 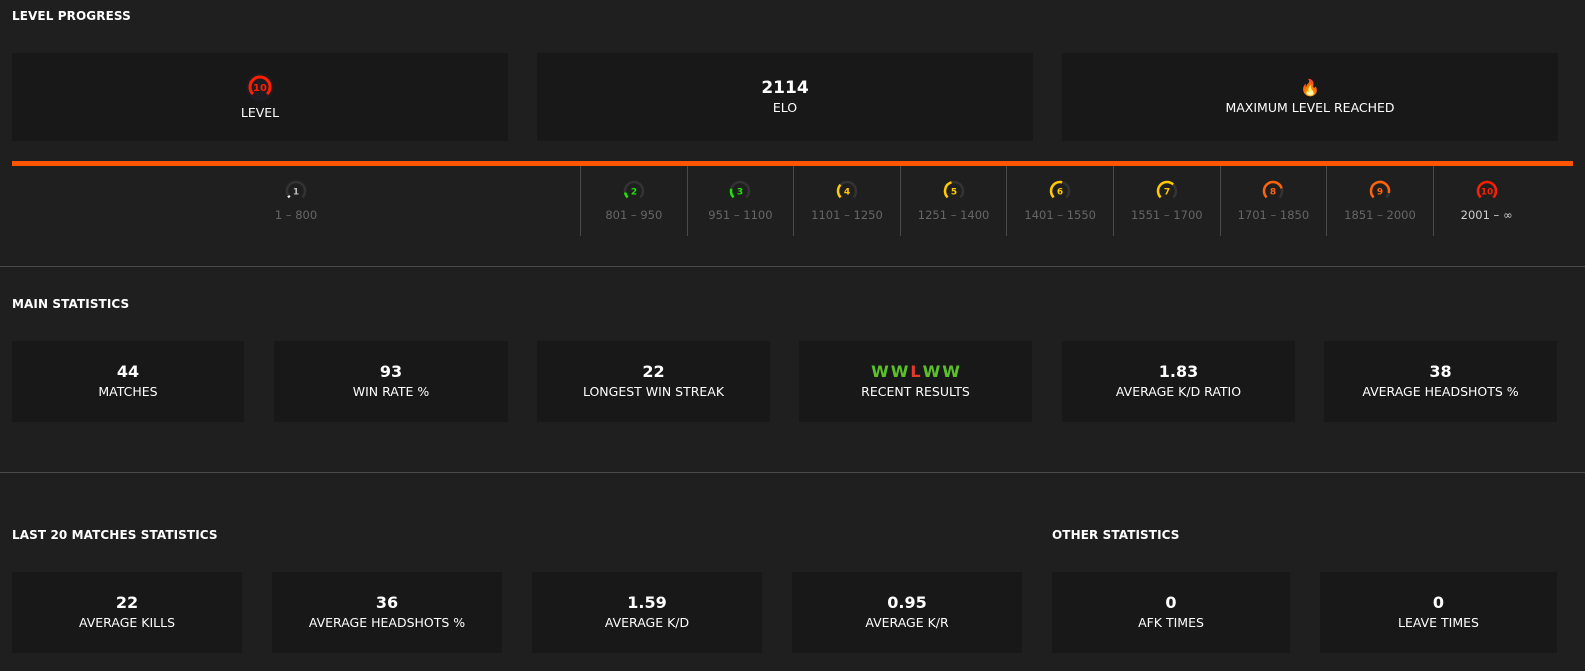 I want to click on level-range-4: 4 1101 – 1250, so click(x=846, y=201).